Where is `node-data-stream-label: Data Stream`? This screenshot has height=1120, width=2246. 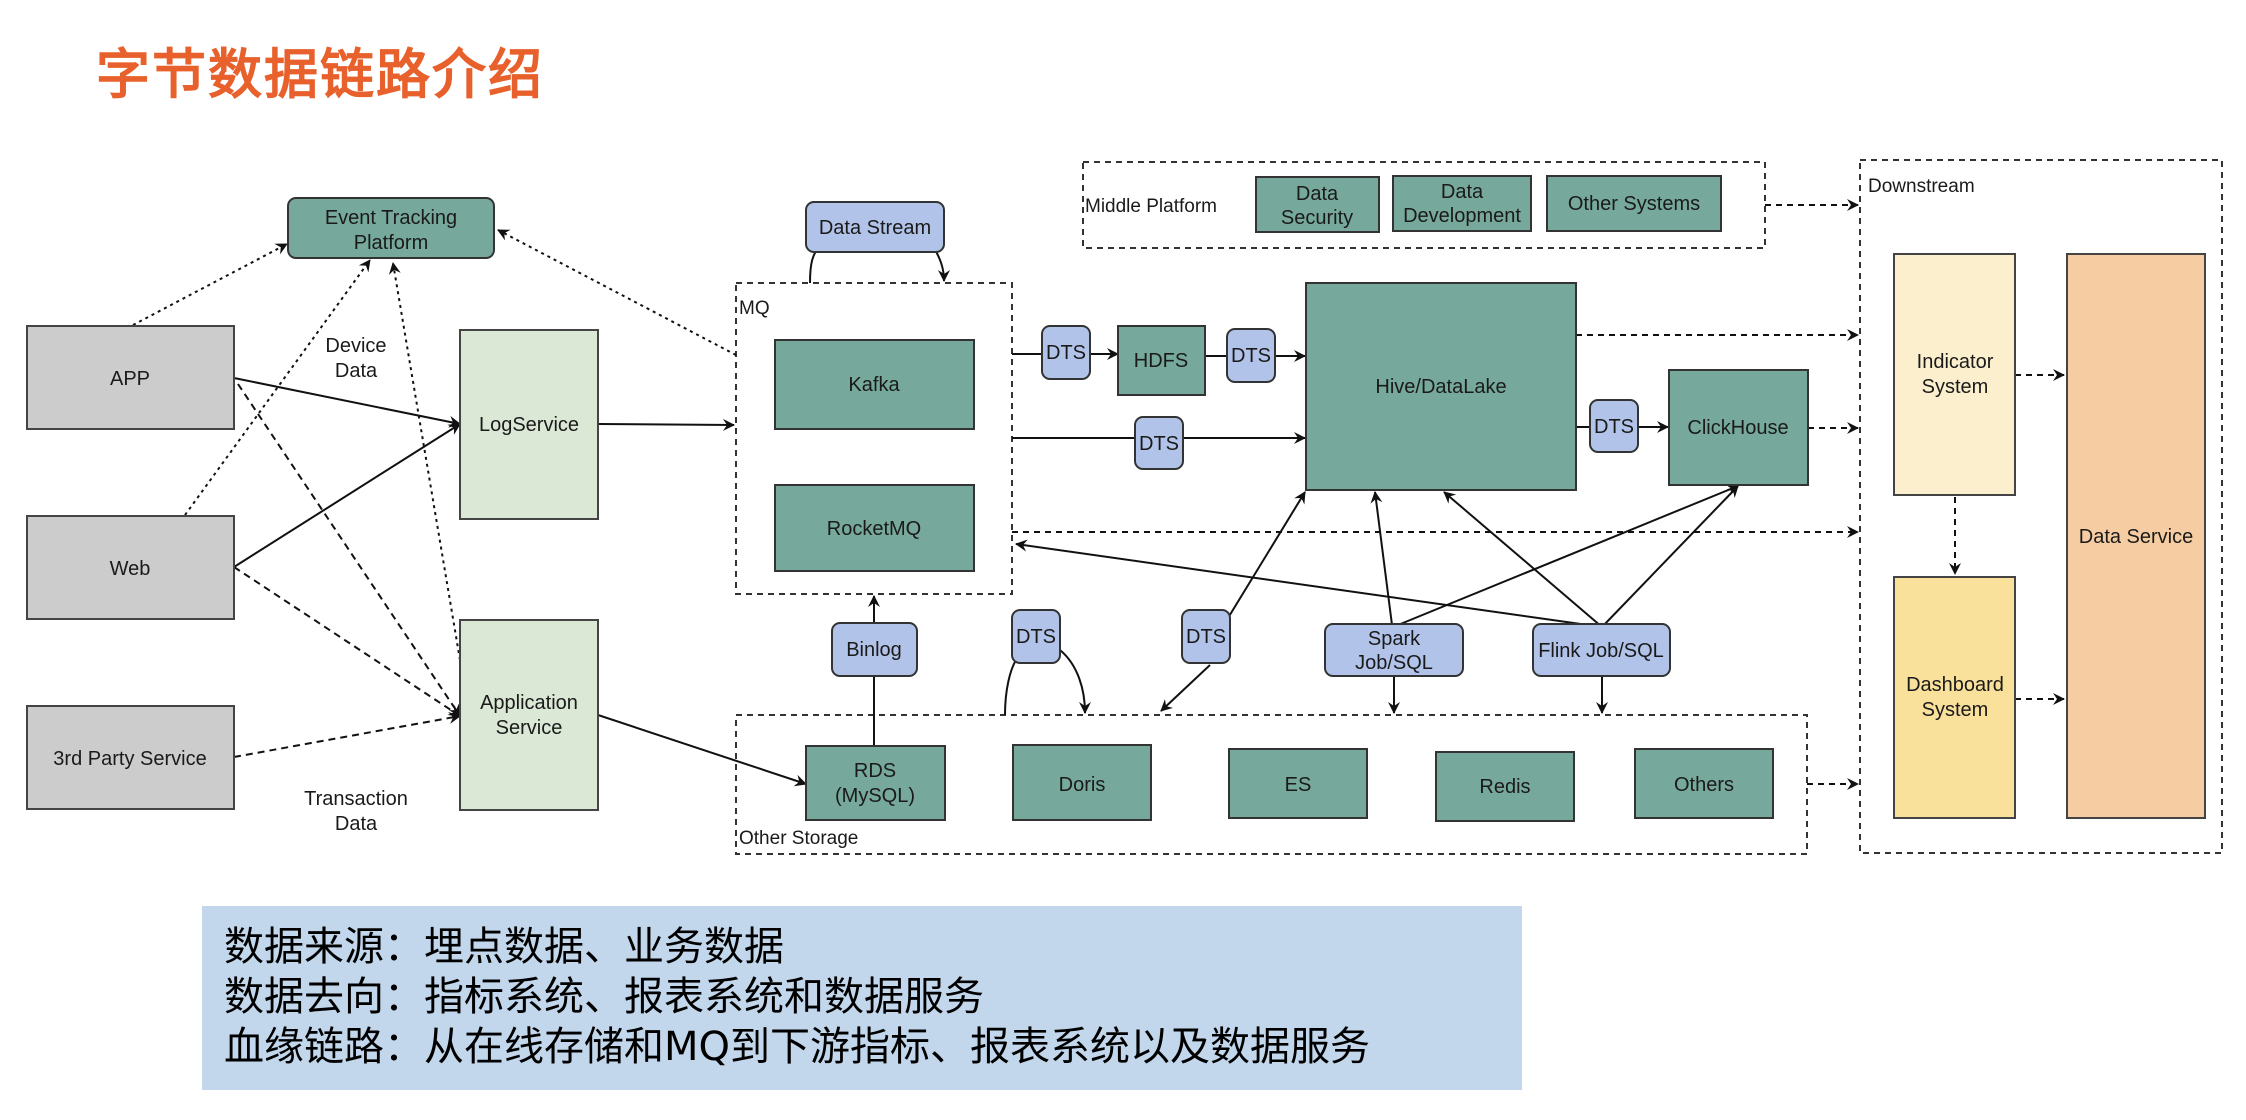
node-data-stream-label: Data Stream is located at coordinates (875, 228).